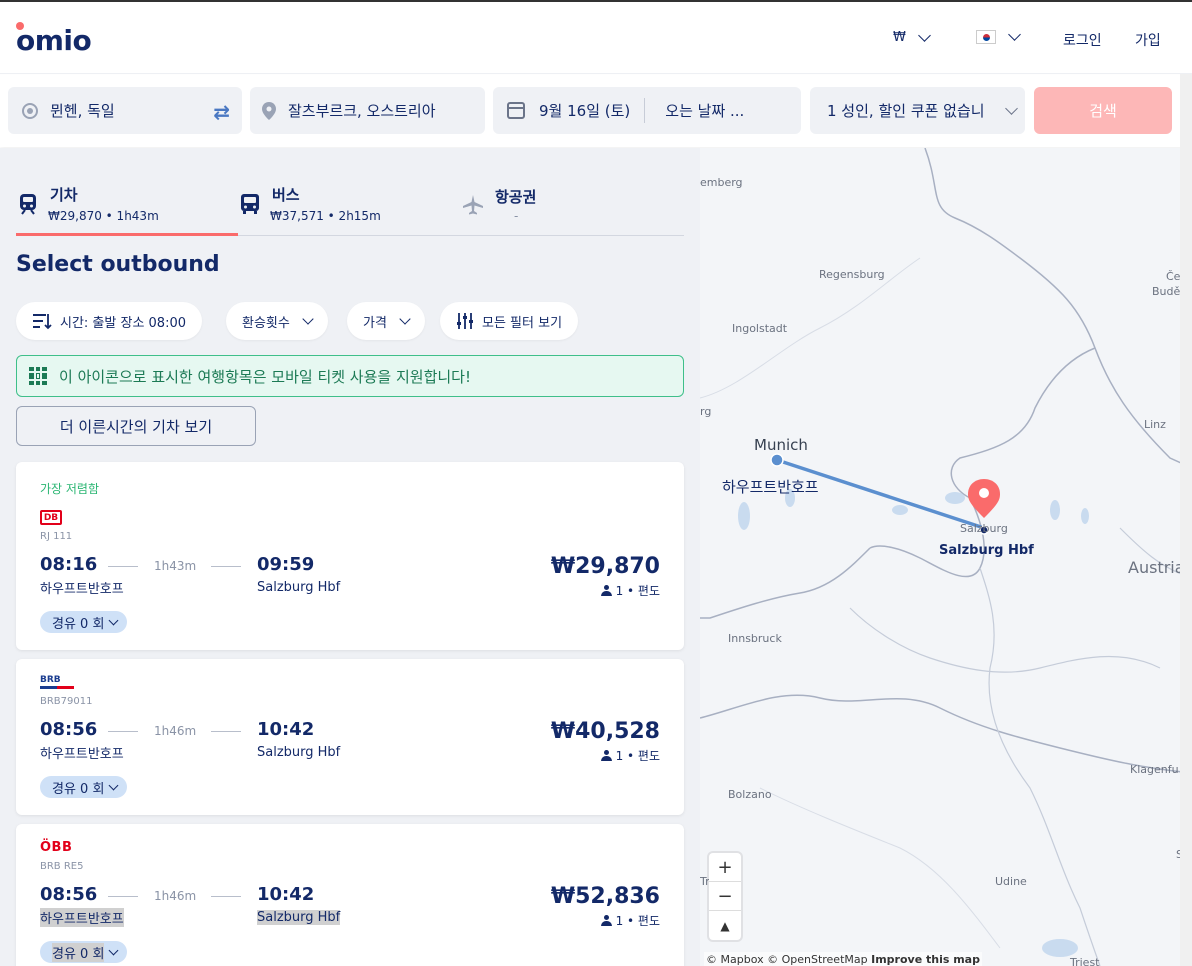 This screenshot has width=1192, height=966. What do you see at coordinates (906, 111) in the screenshot?
I see `passengers-value: 1 성인, 할인 쿠폰 없습니` at bounding box center [906, 111].